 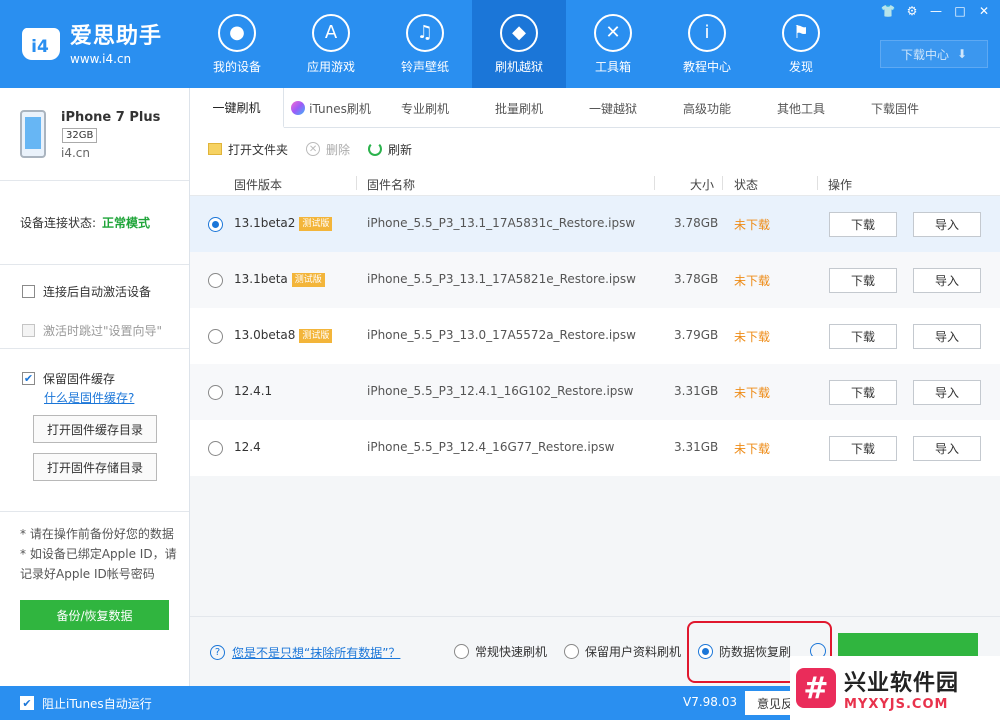 What do you see at coordinates (247, 447) in the screenshot?
I see `version-text: 12.4` at bounding box center [247, 447].